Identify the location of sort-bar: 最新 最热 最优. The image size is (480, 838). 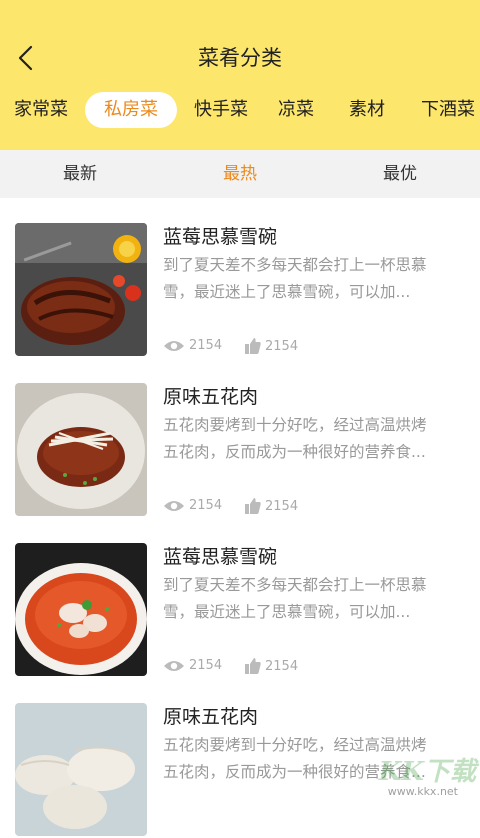
(240, 174).